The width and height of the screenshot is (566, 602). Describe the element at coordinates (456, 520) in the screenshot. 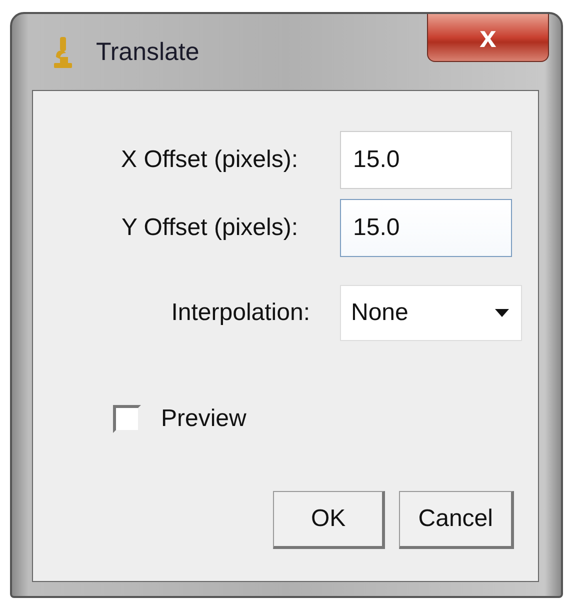

I see `cancel-button: Cancel` at that location.